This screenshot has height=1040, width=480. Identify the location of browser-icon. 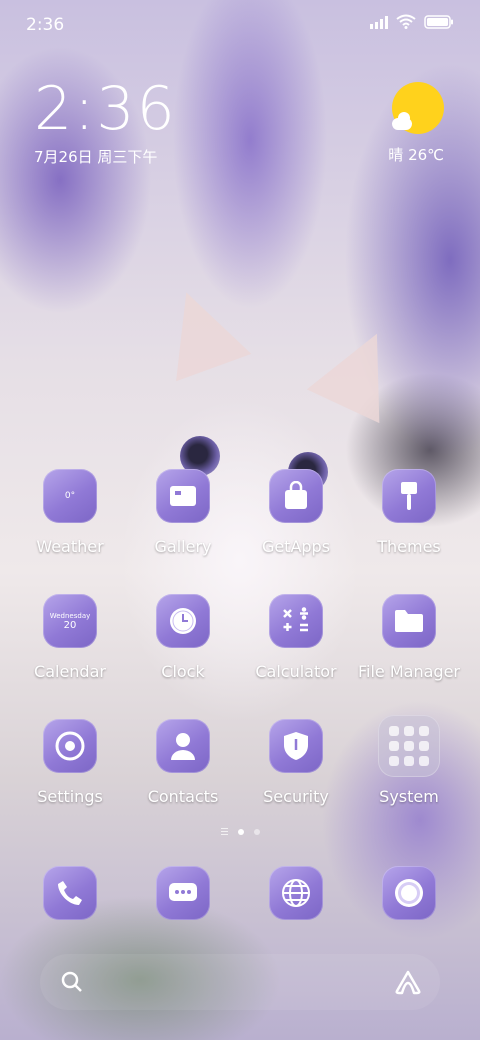
(296, 893).